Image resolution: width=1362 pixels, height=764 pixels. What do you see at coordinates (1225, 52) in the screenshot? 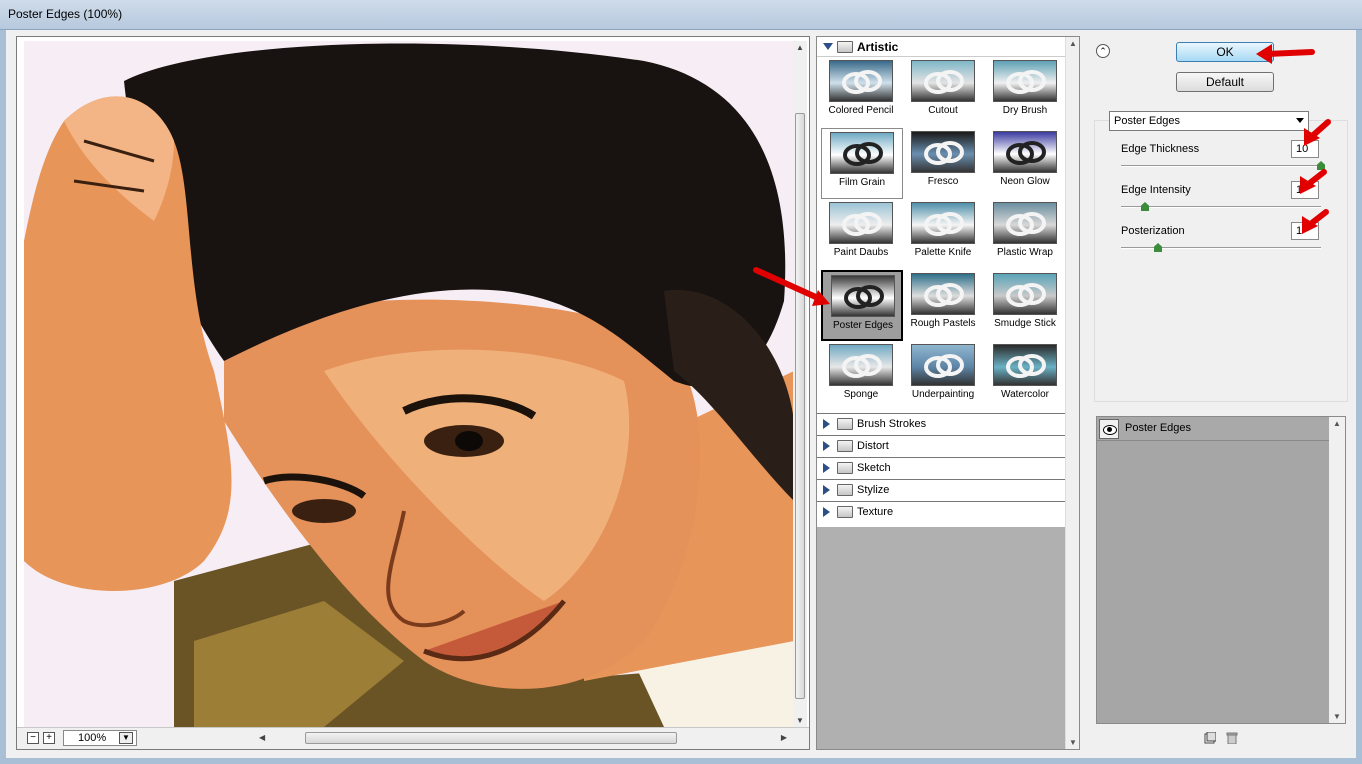
I see `ok-button: OK` at bounding box center [1225, 52].